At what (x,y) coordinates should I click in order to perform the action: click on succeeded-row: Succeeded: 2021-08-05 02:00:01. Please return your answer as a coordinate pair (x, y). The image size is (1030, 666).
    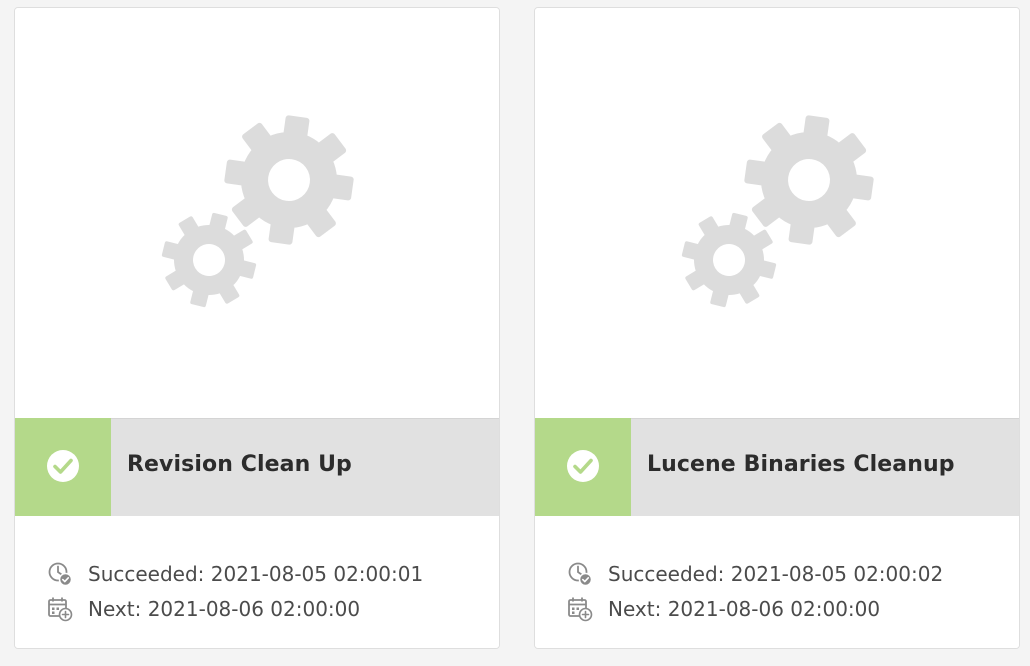
    Looking at the image, I should click on (235, 574).